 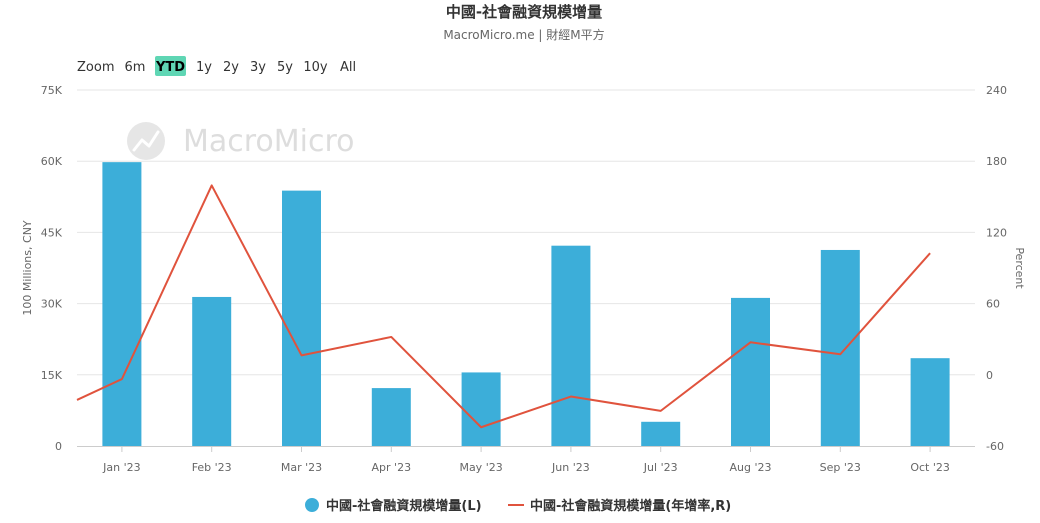 I want to click on y-tick-label: 0, so click(x=58, y=446).